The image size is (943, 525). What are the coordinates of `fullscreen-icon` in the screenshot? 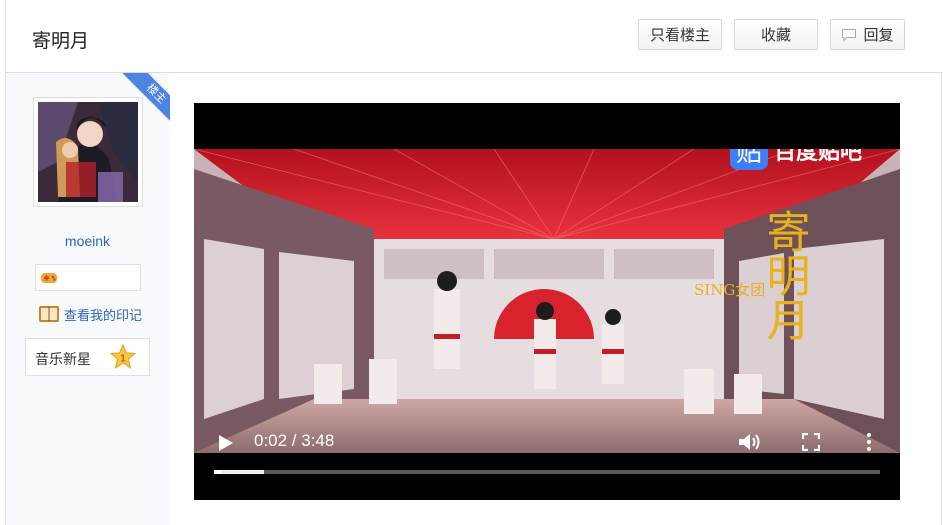 It's located at (811, 442).